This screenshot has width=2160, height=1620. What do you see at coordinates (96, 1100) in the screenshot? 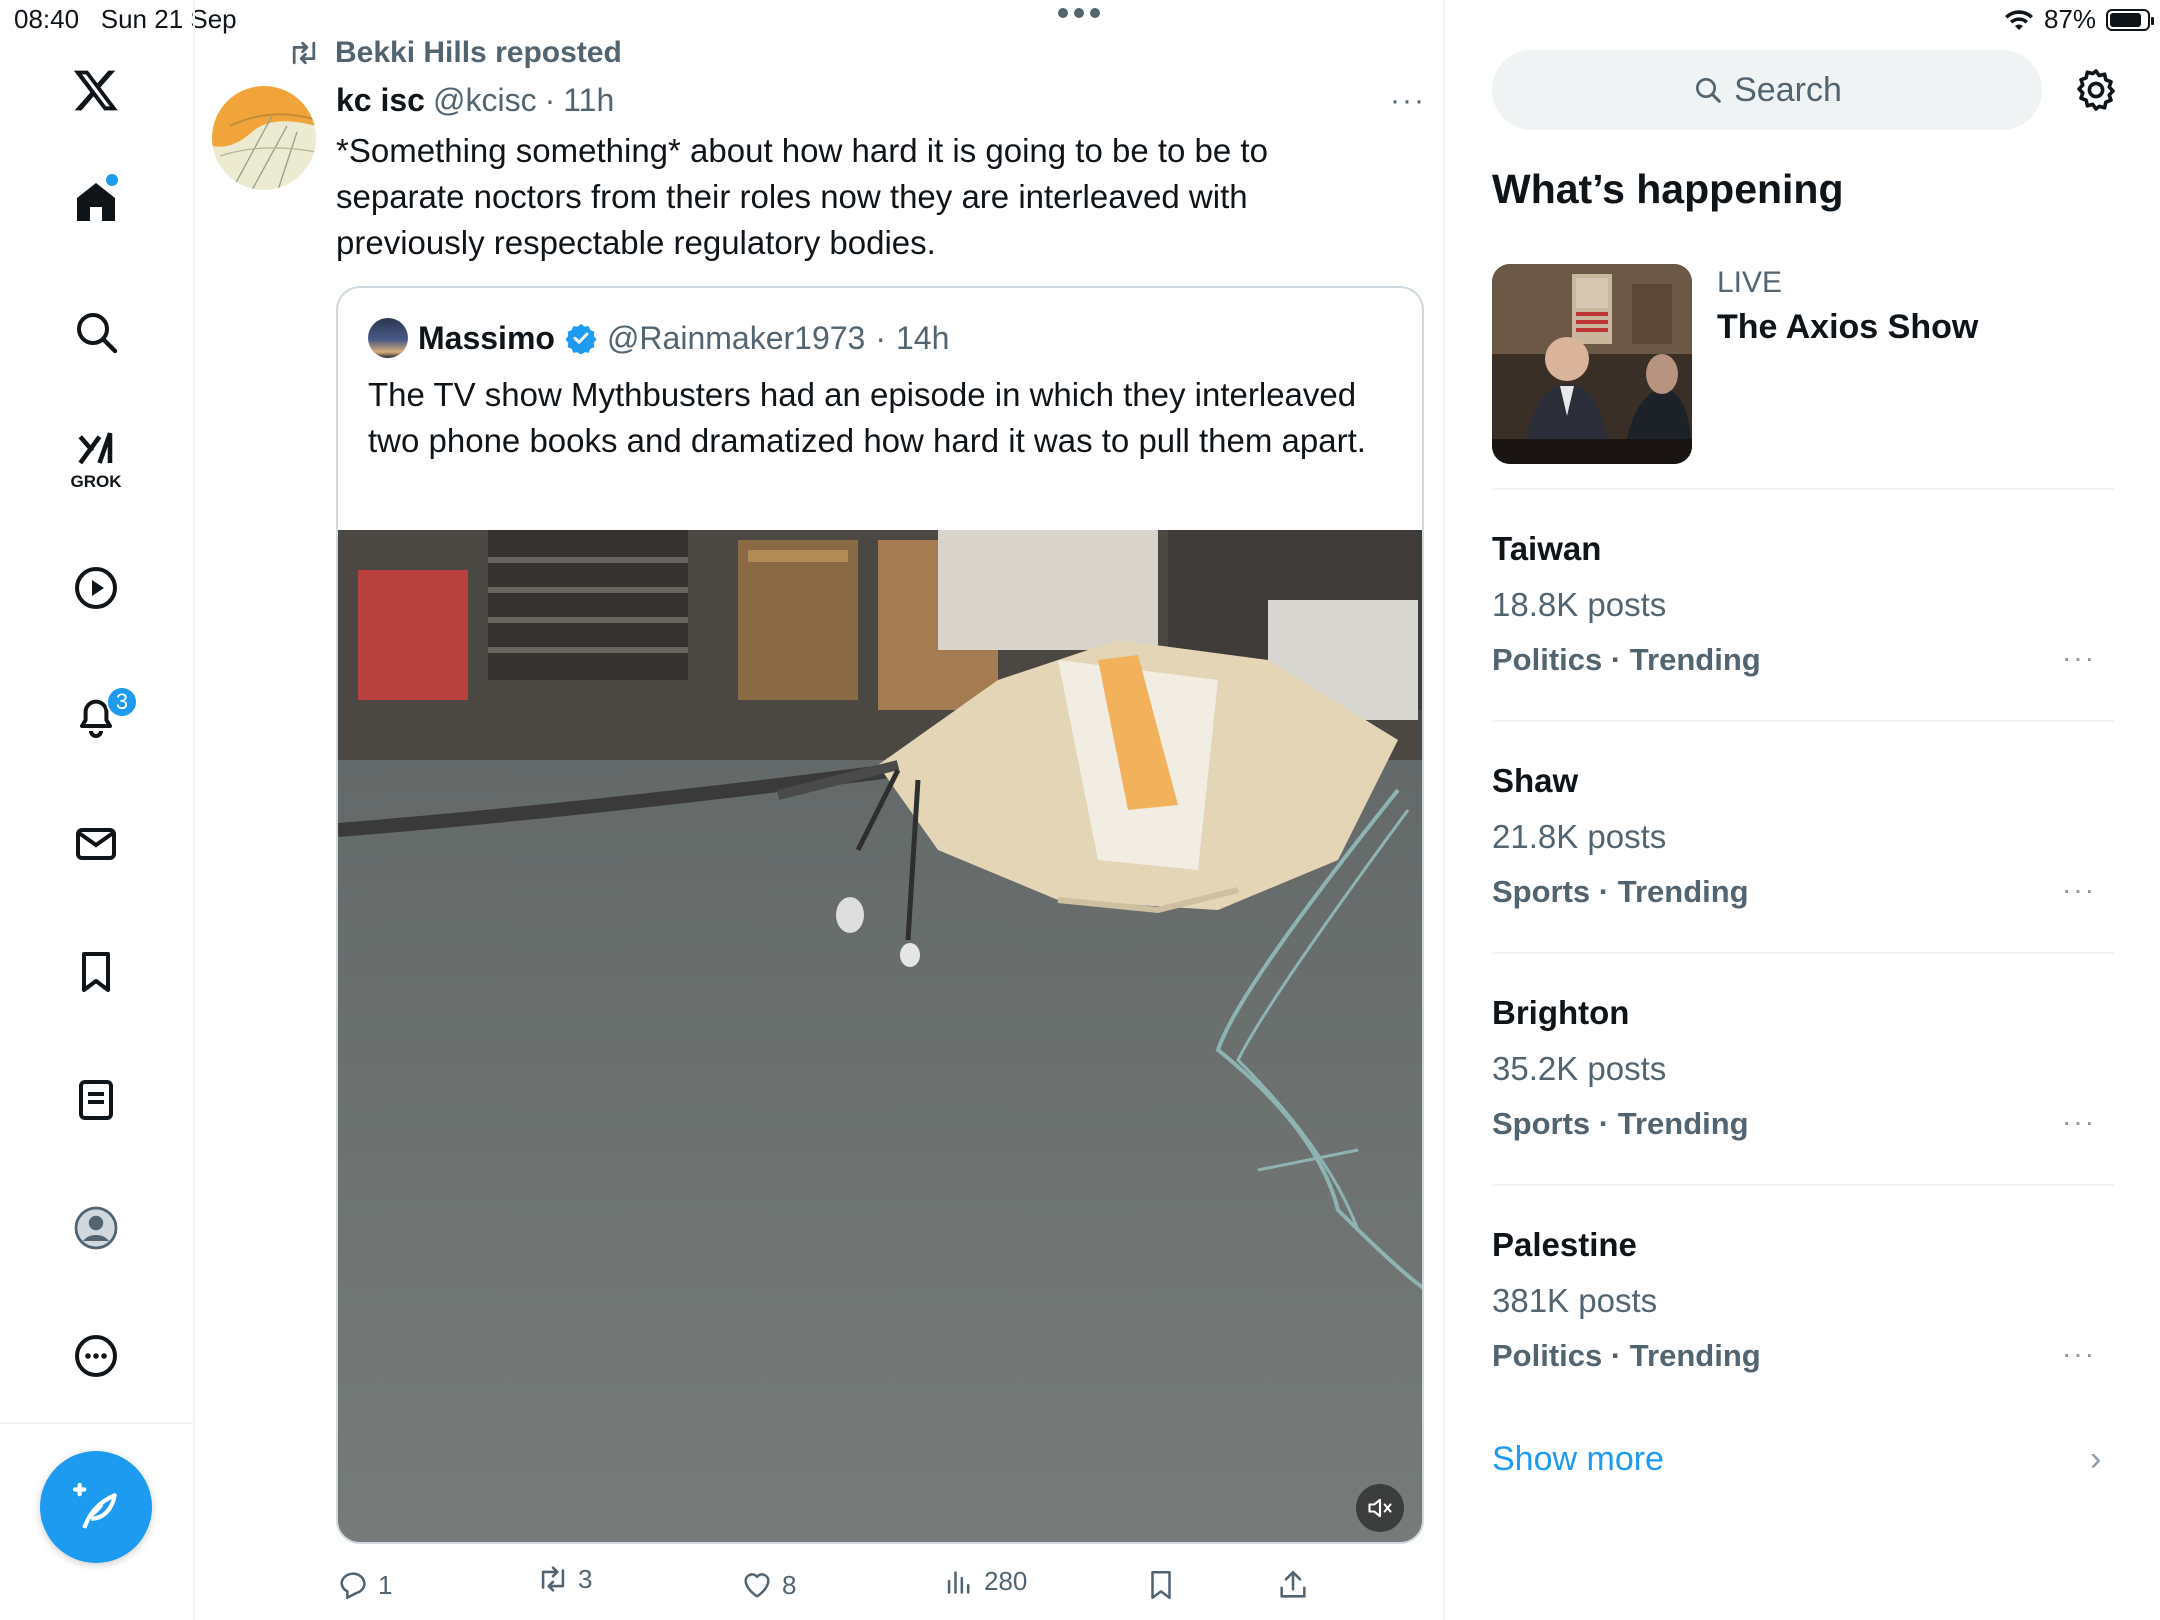
I see `lists-icon` at bounding box center [96, 1100].